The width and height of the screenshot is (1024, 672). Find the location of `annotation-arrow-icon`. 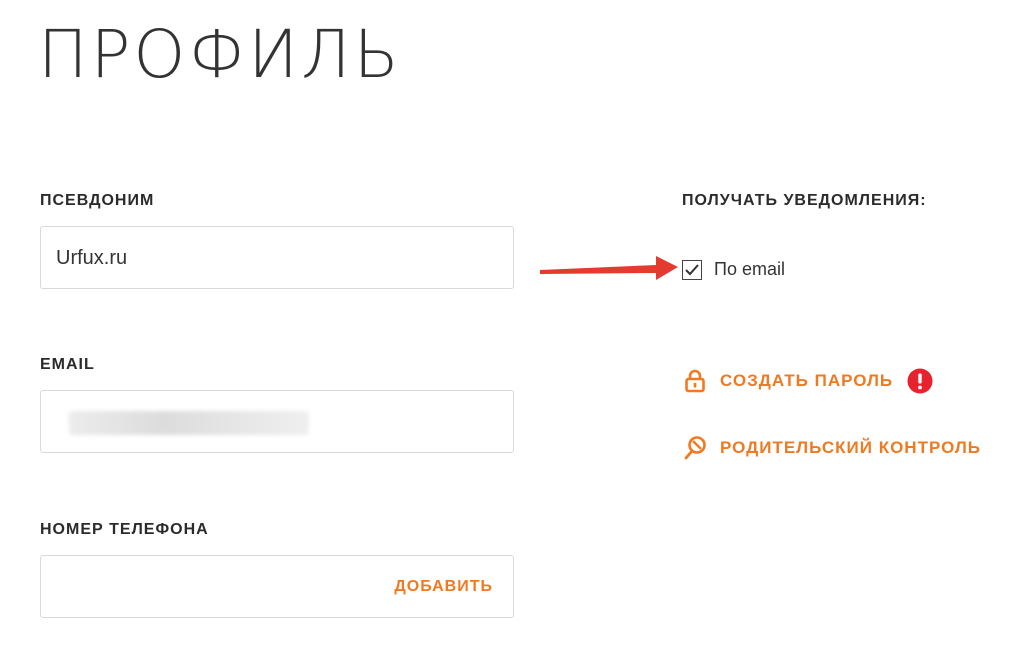

annotation-arrow-icon is located at coordinates (609, 268).